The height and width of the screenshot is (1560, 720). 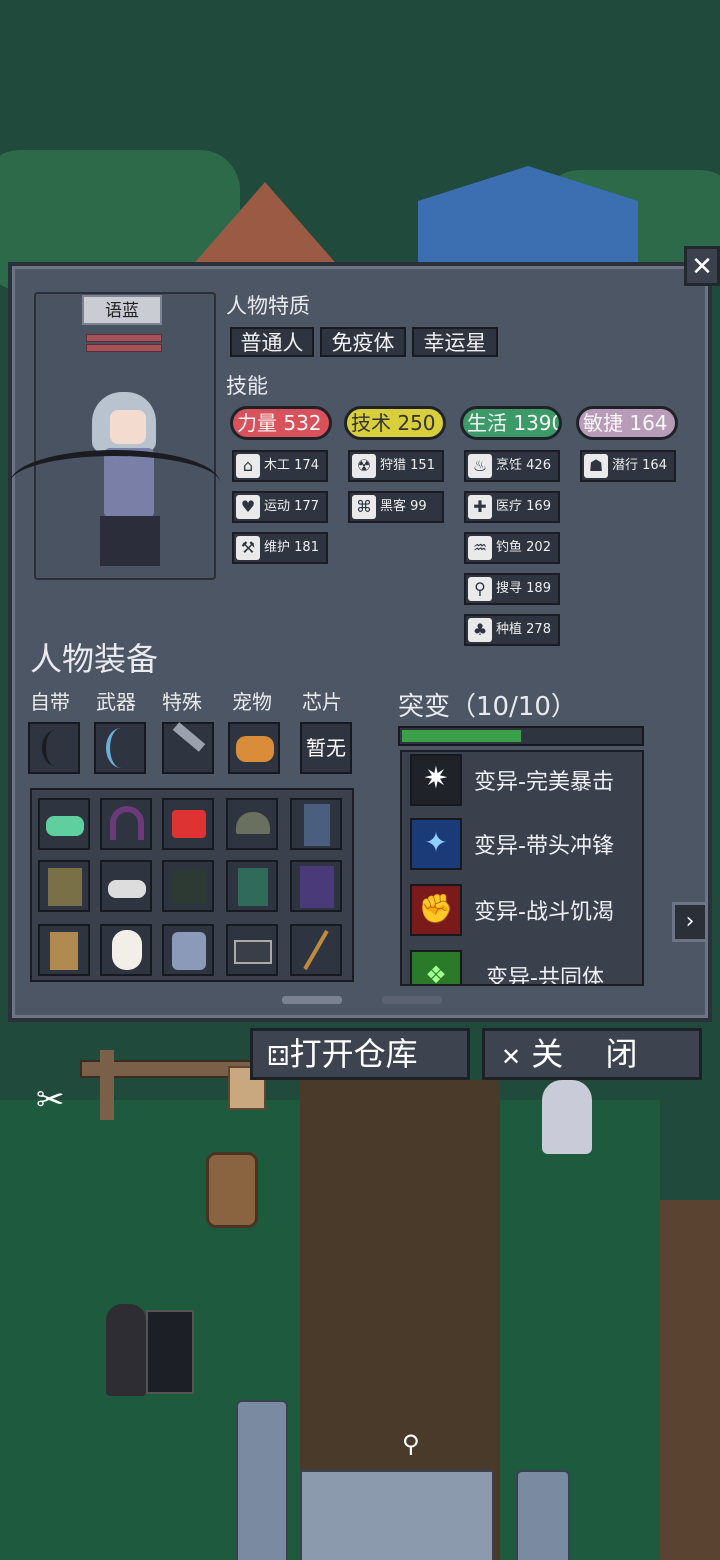 What do you see at coordinates (538, 629) in the screenshot?
I see `skill-value: 278` at bounding box center [538, 629].